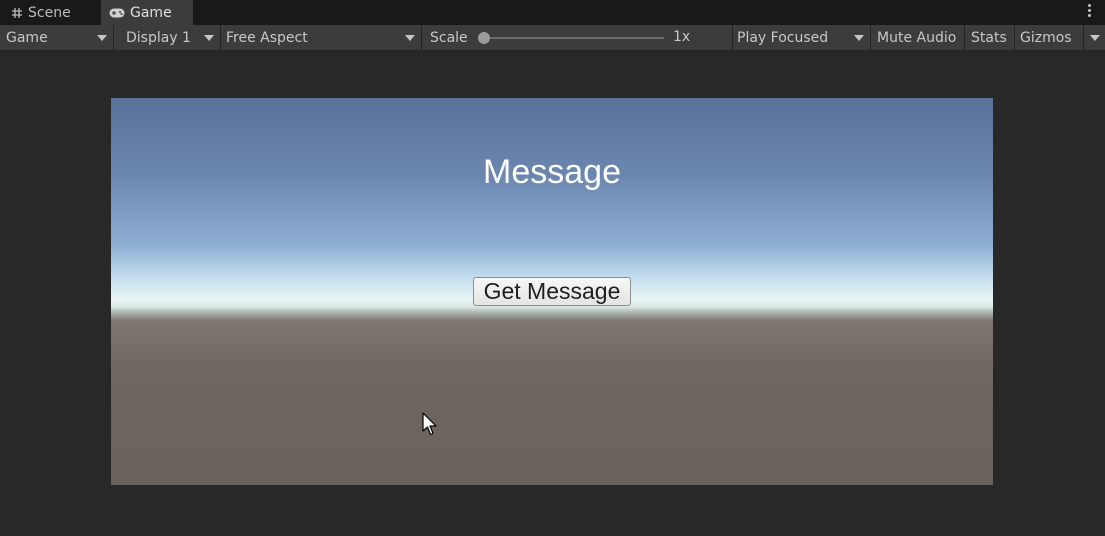 Image resolution: width=1105 pixels, height=536 pixels. I want to click on stats-label: Stats, so click(989, 37).